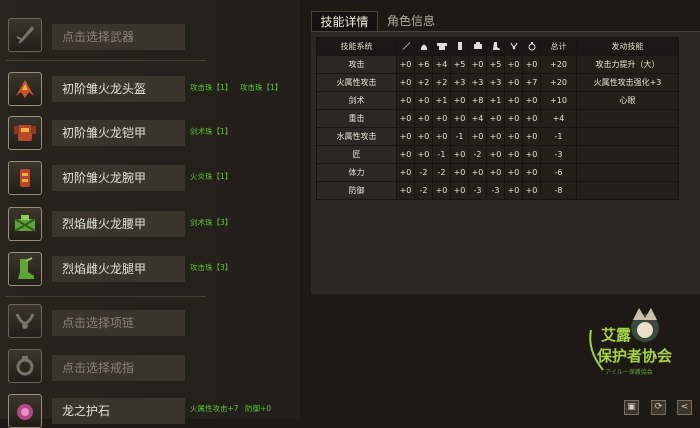 The image size is (700, 428). Describe the element at coordinates (356, 64) in the screenshot. I see `skill-name-cell: 攻击` at that location.